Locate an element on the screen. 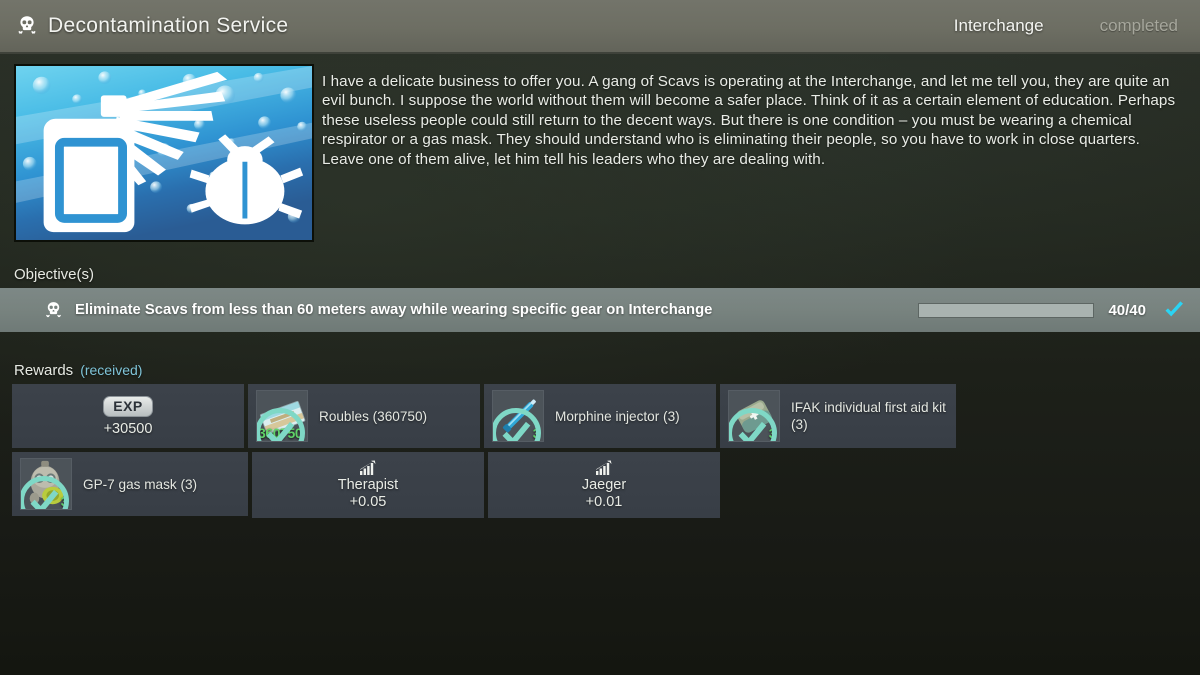 The height and width of the screenshot is (675, 1200). reward-card-ifak: 3 IFAK individual first aid kit (3) is located at coordinates (838, 416).